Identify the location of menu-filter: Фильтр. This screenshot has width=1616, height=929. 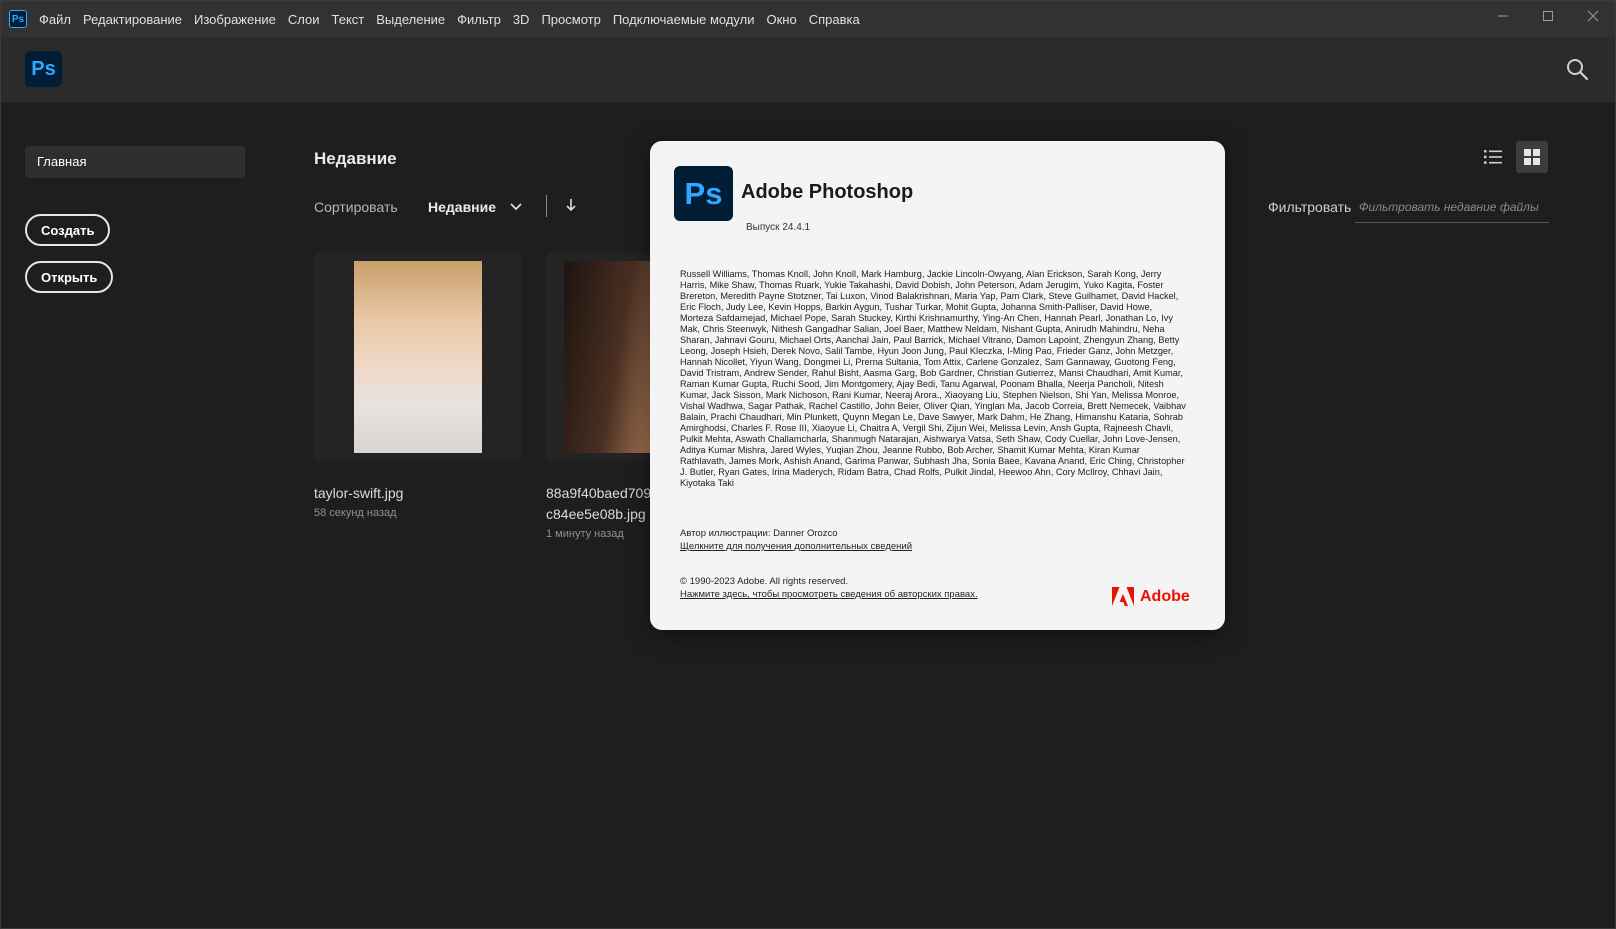
(479, 19).